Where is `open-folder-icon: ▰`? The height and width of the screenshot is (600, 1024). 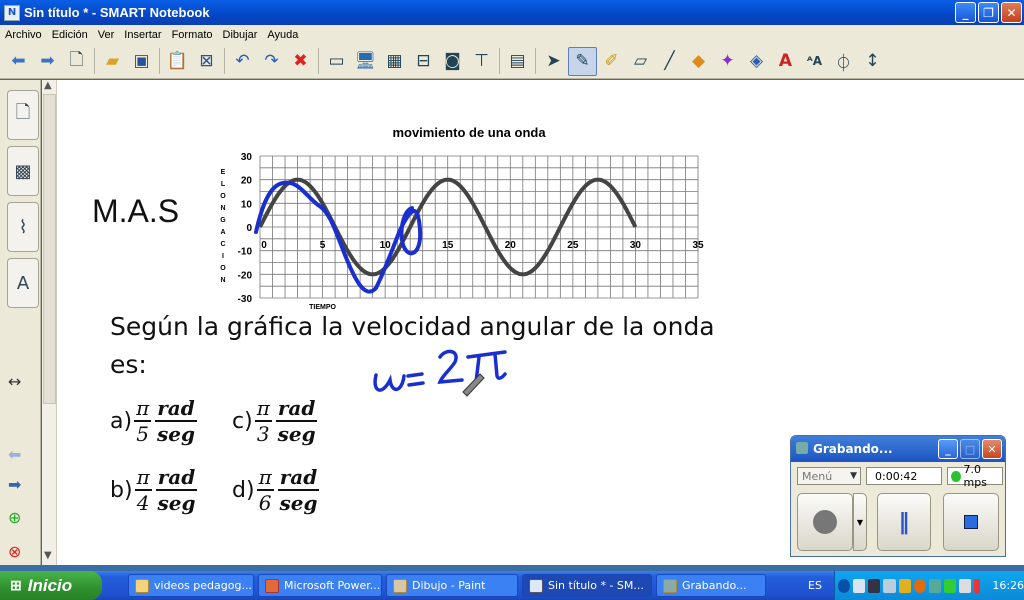
open-folder-icon: ▰ is located at coordinates (112, 61).